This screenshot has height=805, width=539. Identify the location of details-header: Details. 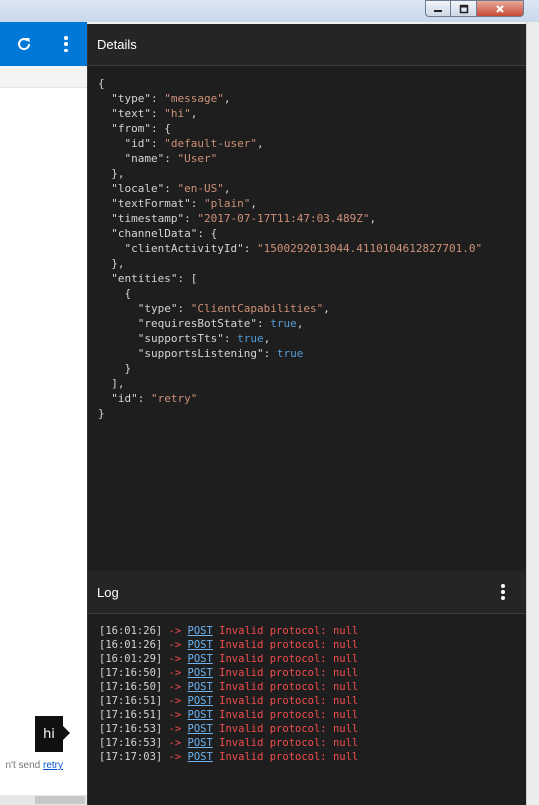
(307, 45).